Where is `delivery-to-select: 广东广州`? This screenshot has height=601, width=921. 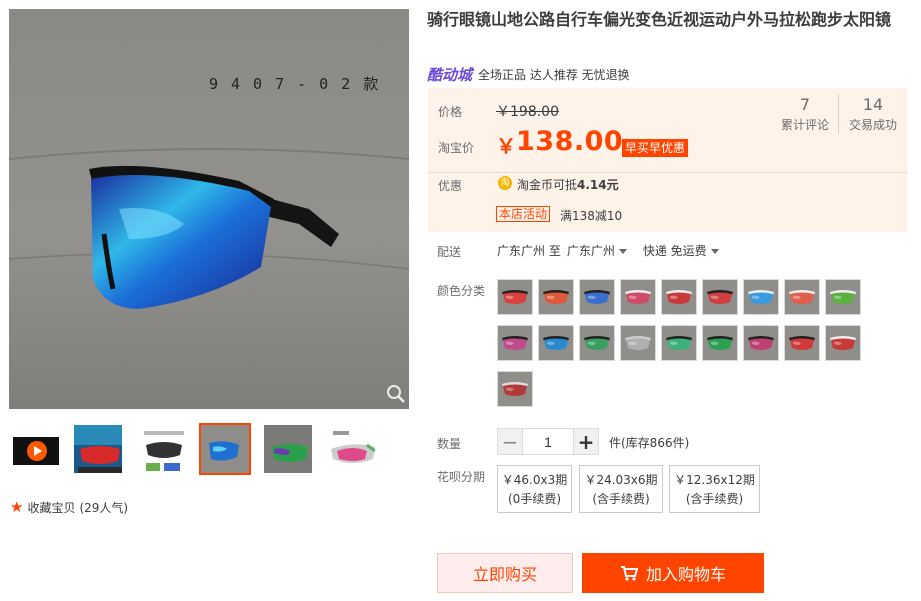 delivery-to-select: 广东广州 is located at coordinates (597, 250).